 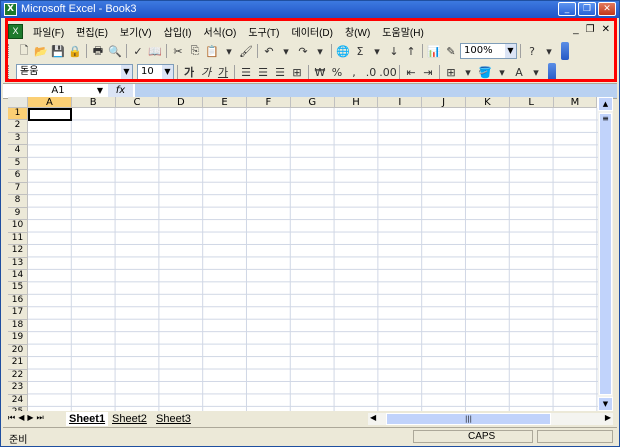 I want to click on next-sheet-icon: ▶, so click(x=30, y=418).